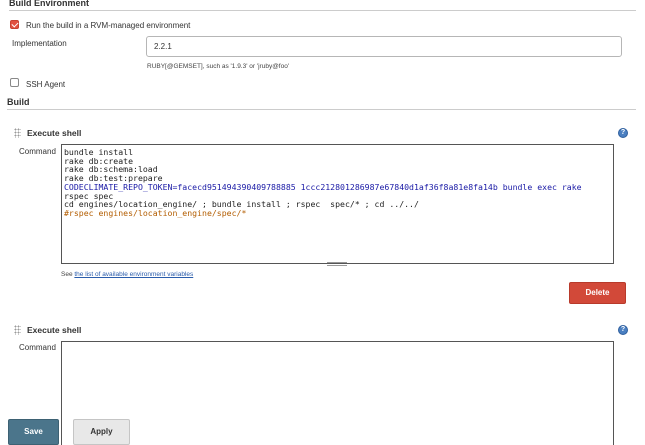 The height and width of the screenshot is (445, 645). Describe the element at coordinates (18, 102) in the screenshot. I see `build-title: Build` at that location.